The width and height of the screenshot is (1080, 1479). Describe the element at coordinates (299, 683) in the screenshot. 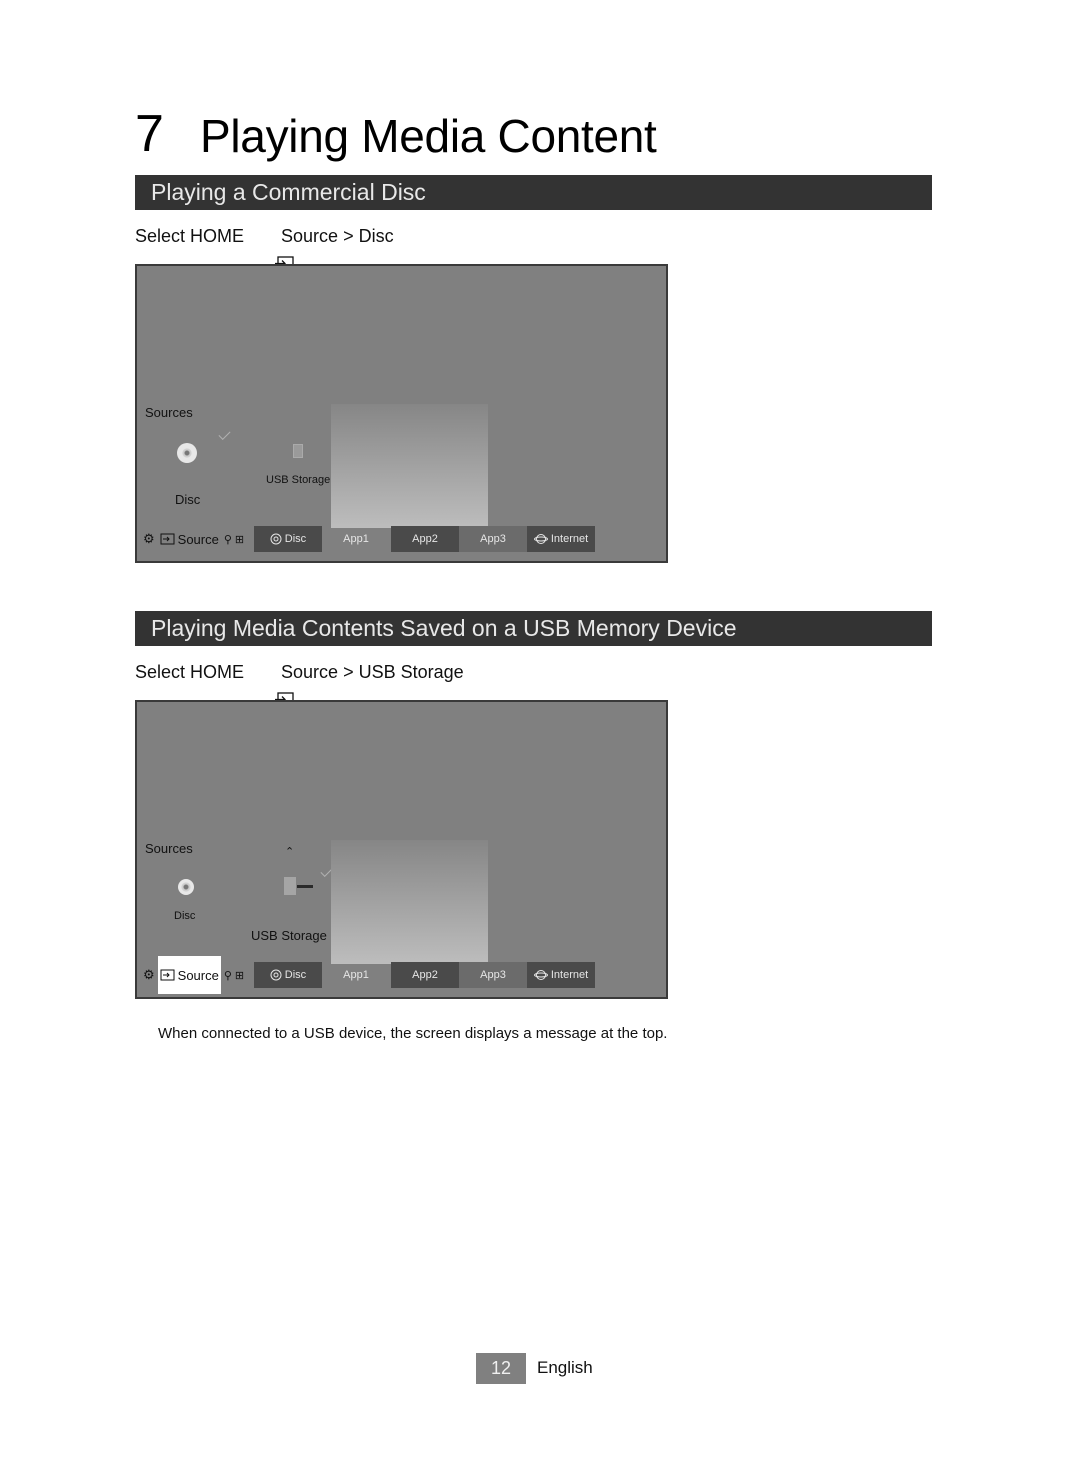

I see `instruction-line: Select HOME Source > USB Storage` at that location.